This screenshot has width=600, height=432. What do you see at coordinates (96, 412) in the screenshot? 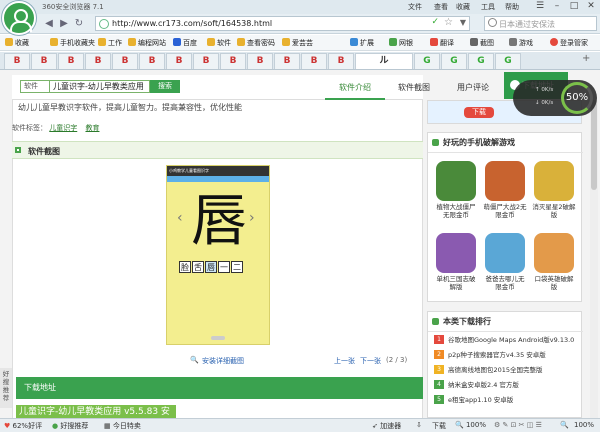
I see `download-file-name: 儿童识字-幼儿早教类应用 v5.5.83 安` at bounding box center [96, 412].